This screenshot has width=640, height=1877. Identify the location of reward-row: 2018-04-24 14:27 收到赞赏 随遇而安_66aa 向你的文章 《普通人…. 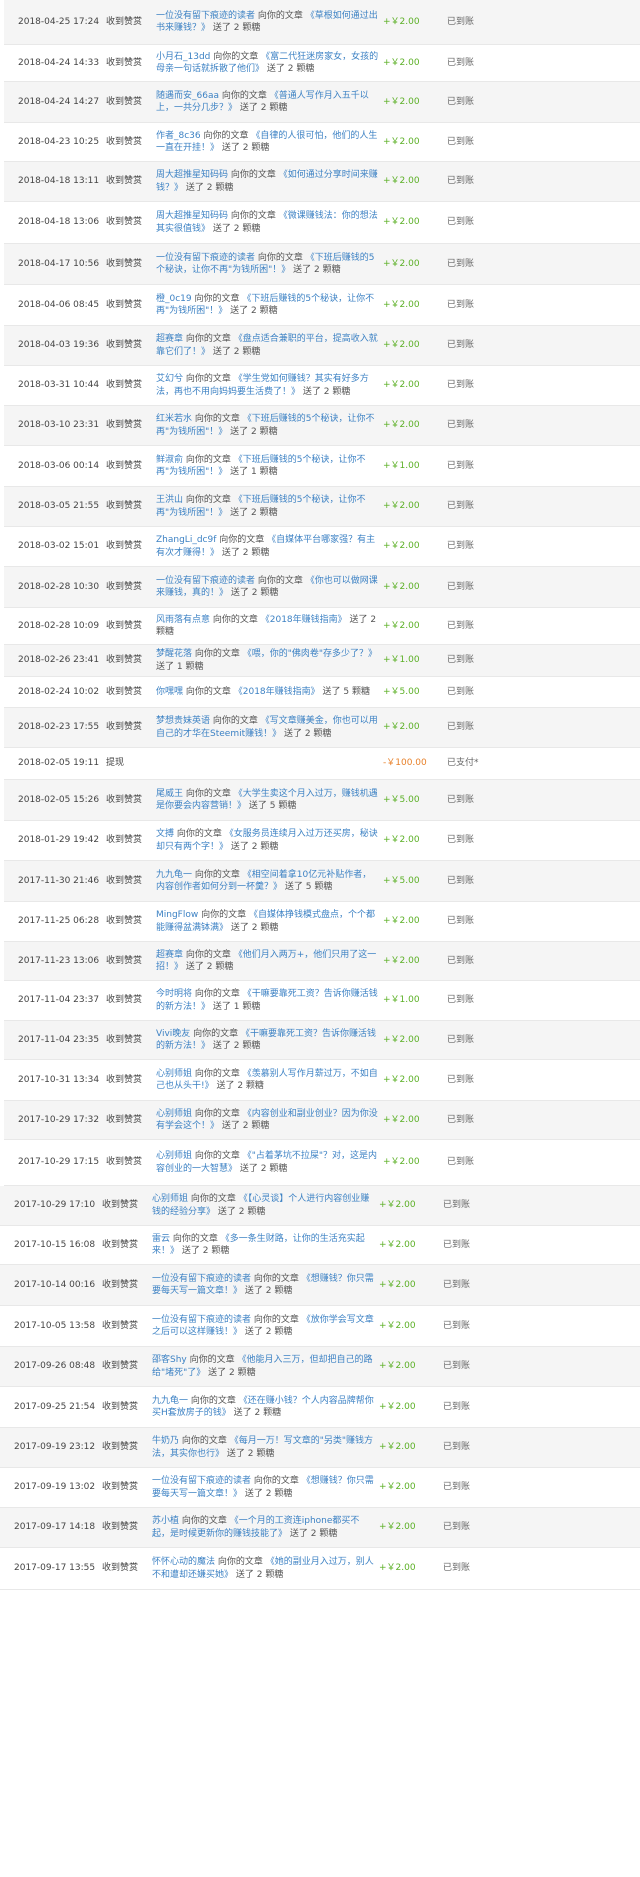
(322, 102).